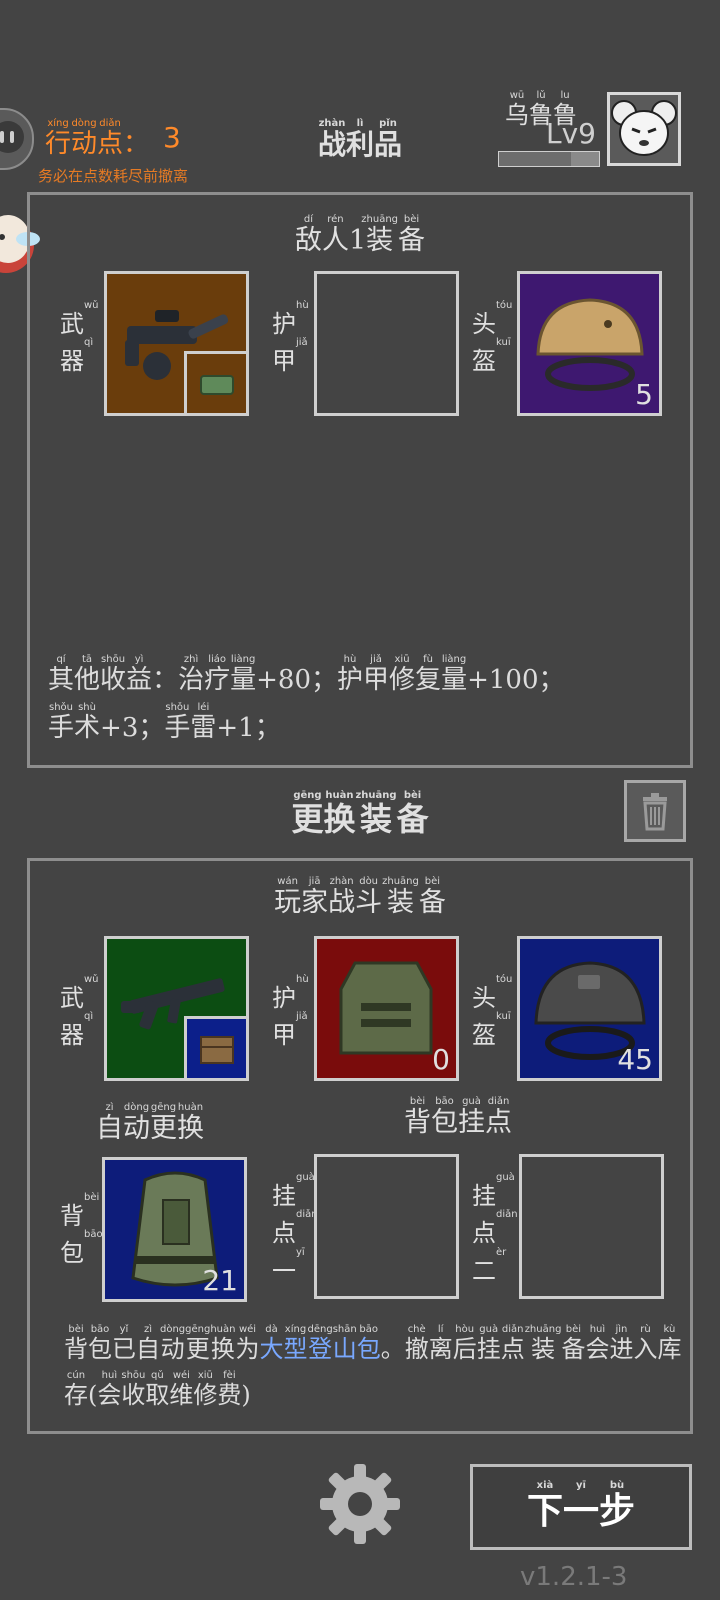  I want to click on enemy-helmet-count: 5, so click(644, 394).